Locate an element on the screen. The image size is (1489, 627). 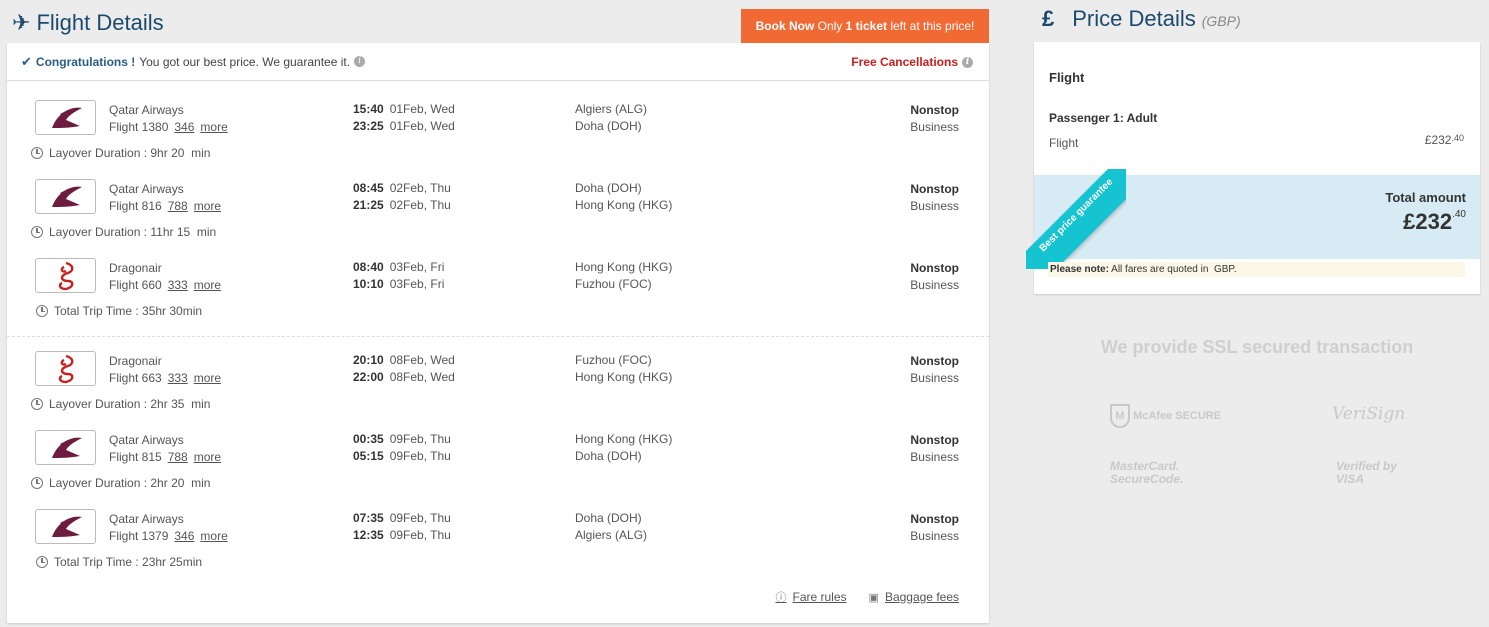
footer-links: ⓘ Fare rules ▣ Baggage fees is located at coordinates (868, 597).